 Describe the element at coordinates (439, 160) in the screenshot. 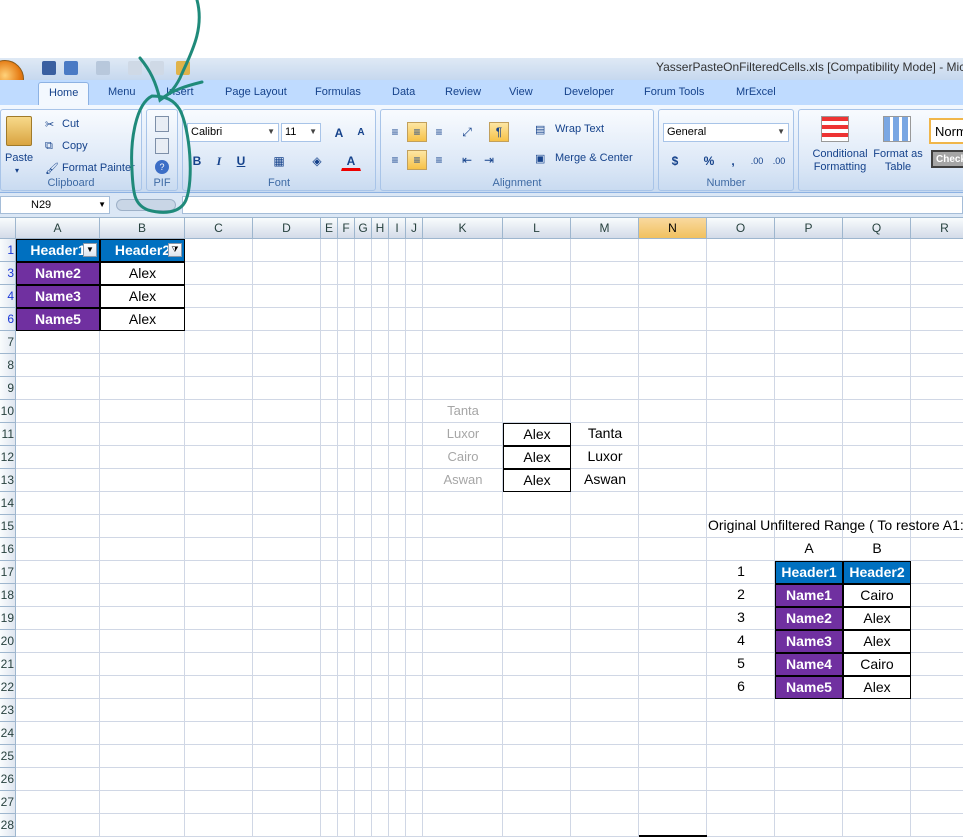

I see `align-right-icon: ≡` at that location.